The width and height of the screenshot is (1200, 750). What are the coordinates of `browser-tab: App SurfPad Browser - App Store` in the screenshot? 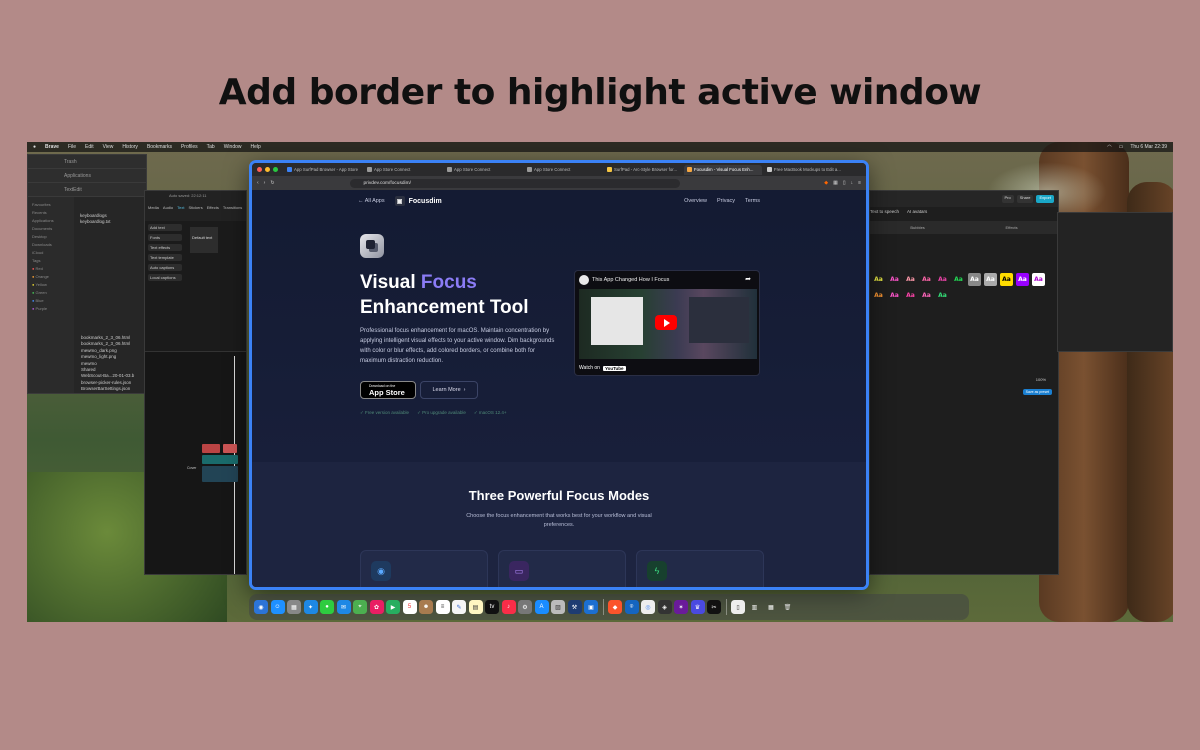 It's located at (323, 170).